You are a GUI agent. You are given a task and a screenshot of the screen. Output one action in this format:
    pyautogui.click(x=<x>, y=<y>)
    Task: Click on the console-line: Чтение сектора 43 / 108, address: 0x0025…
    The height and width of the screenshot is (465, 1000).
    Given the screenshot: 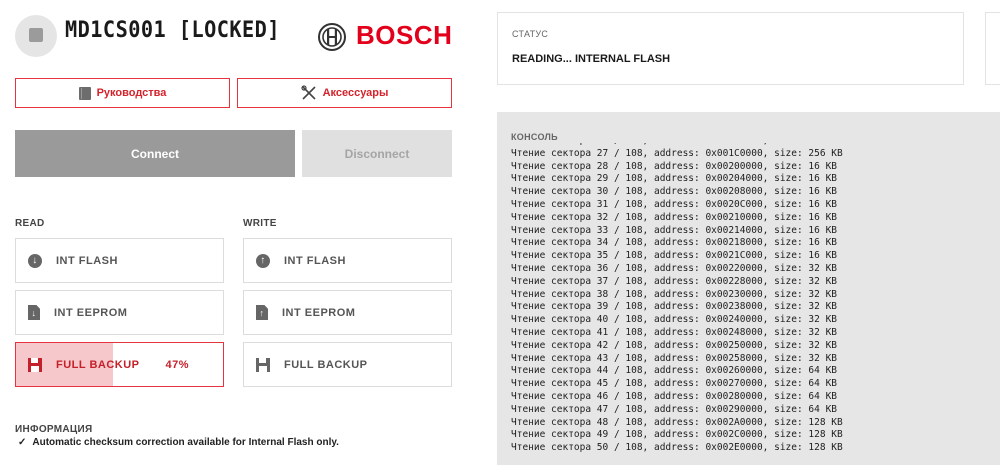 What is the action you would take?
    pyautogui.click(x=674, y=358)
    